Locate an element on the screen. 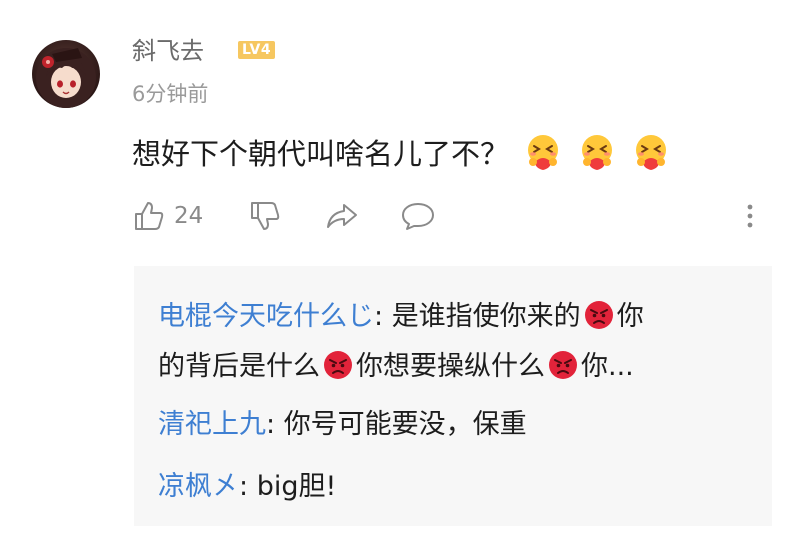 The height and width of the screenshot is (552, 800). comment-content: 想好下个朝代叫啥名儿了不？ is located at coordinates (401, 153).